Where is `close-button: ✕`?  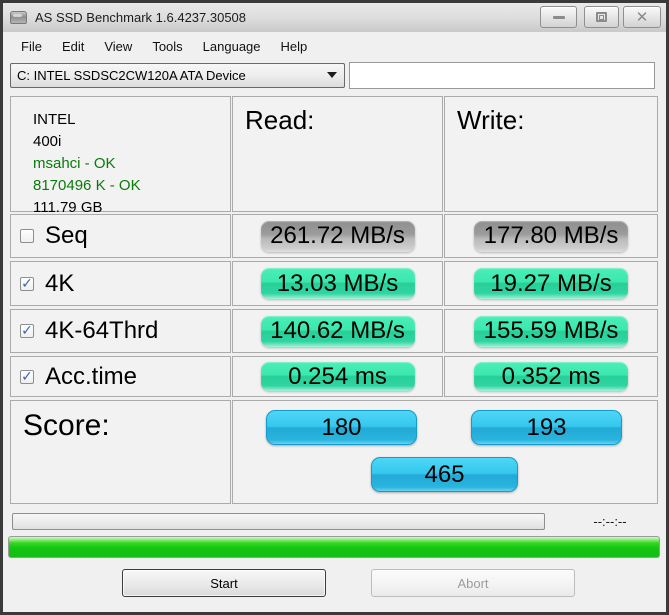
close-button: ✕ is located at coordinates (642, 17).